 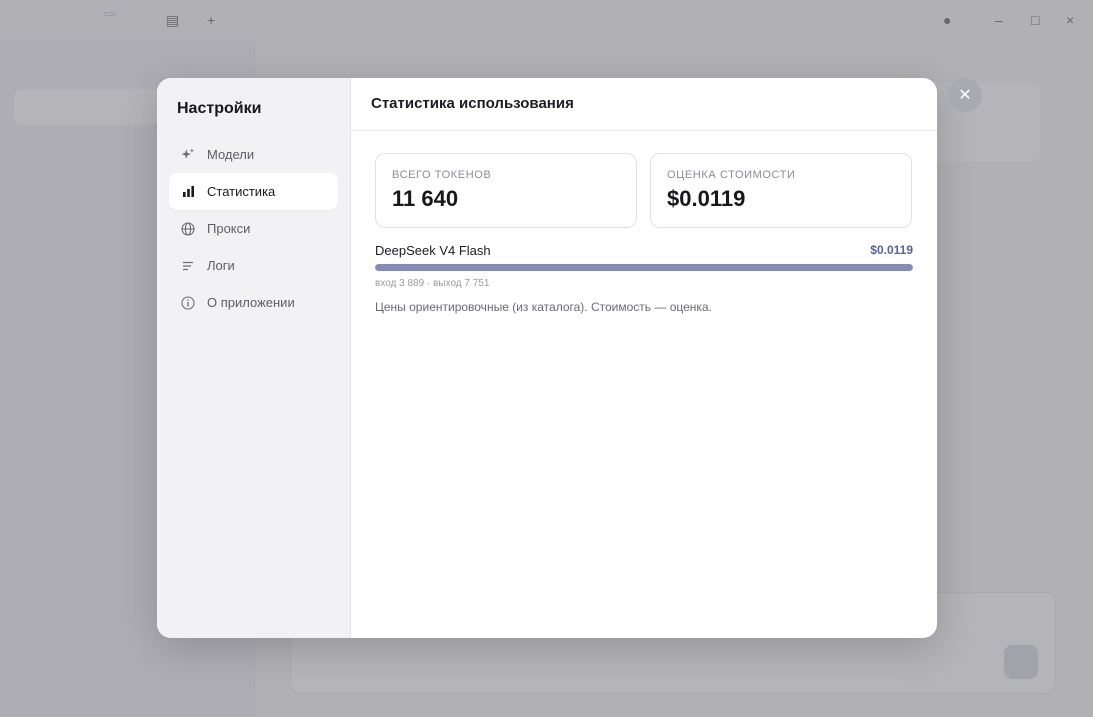 What do you see at coordinates (188, 266) in the screenshot?
I see `list-lines-icon` at bounding box center [188, 266].